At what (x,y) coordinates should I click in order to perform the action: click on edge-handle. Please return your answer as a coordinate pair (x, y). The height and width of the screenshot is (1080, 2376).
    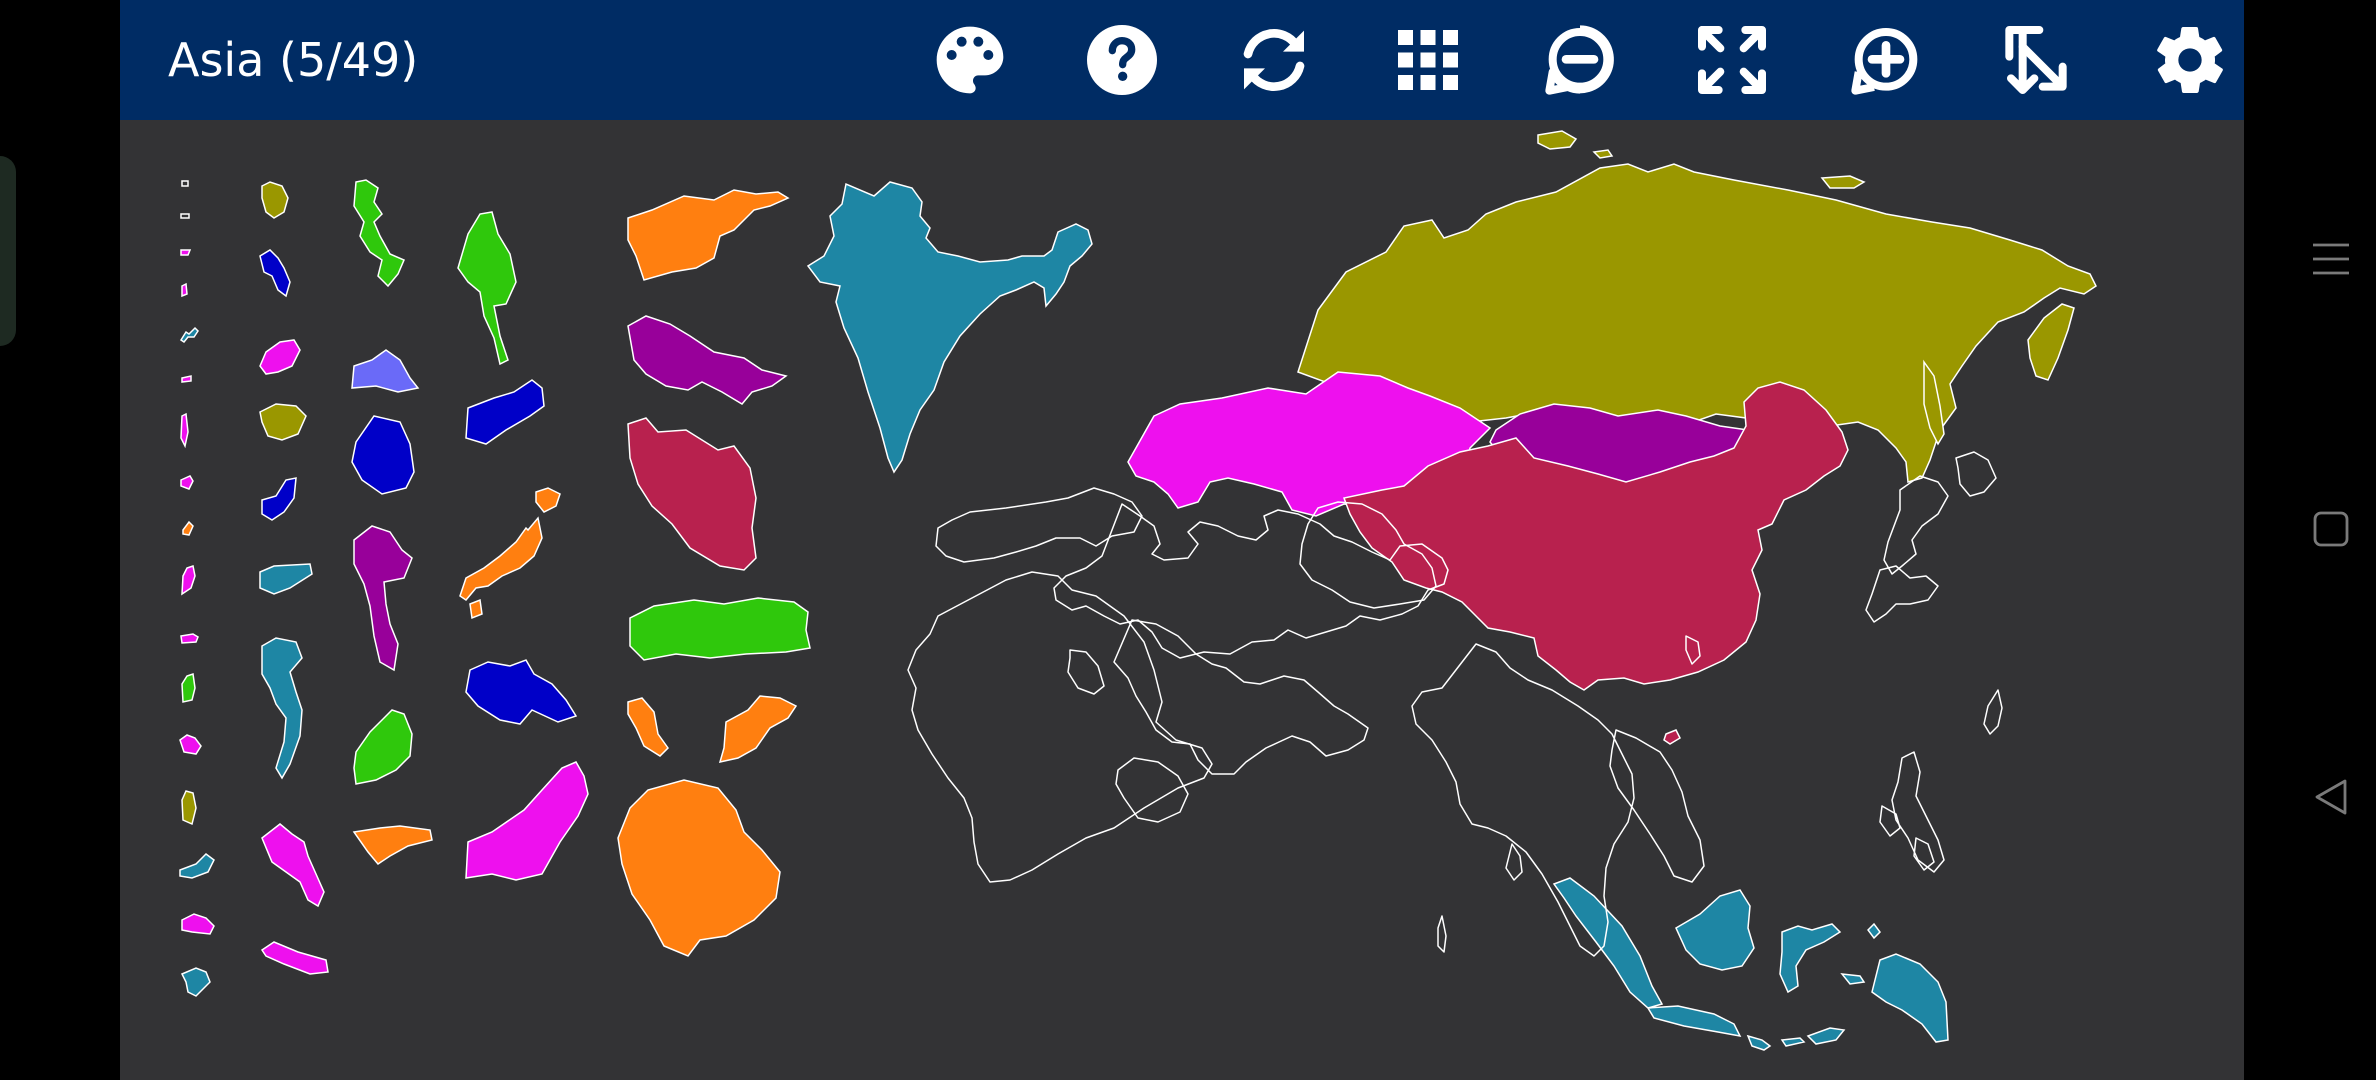
    Looking at the image, I should click on (8, 251).